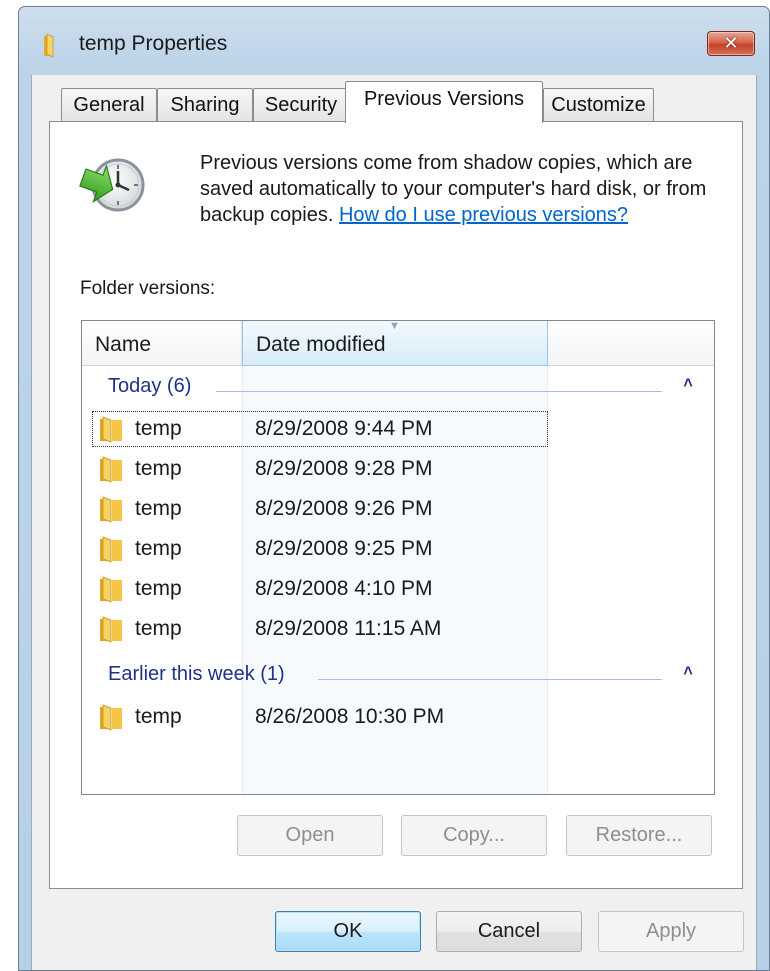 This screenshot has width=770, height=971. I want to click on list-item: temp 8/29/2008 11:15 AM, so click(320, 629).